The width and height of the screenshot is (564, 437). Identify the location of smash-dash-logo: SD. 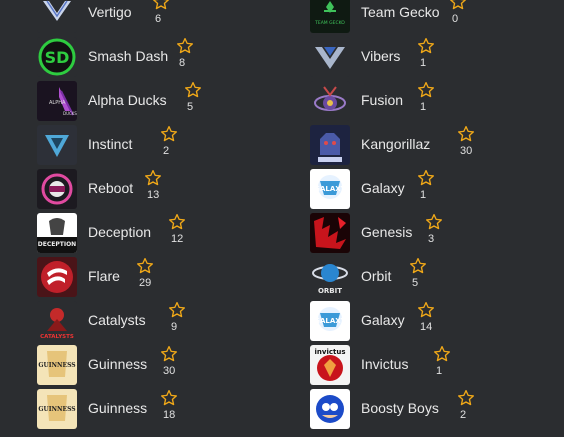
(57, 57).